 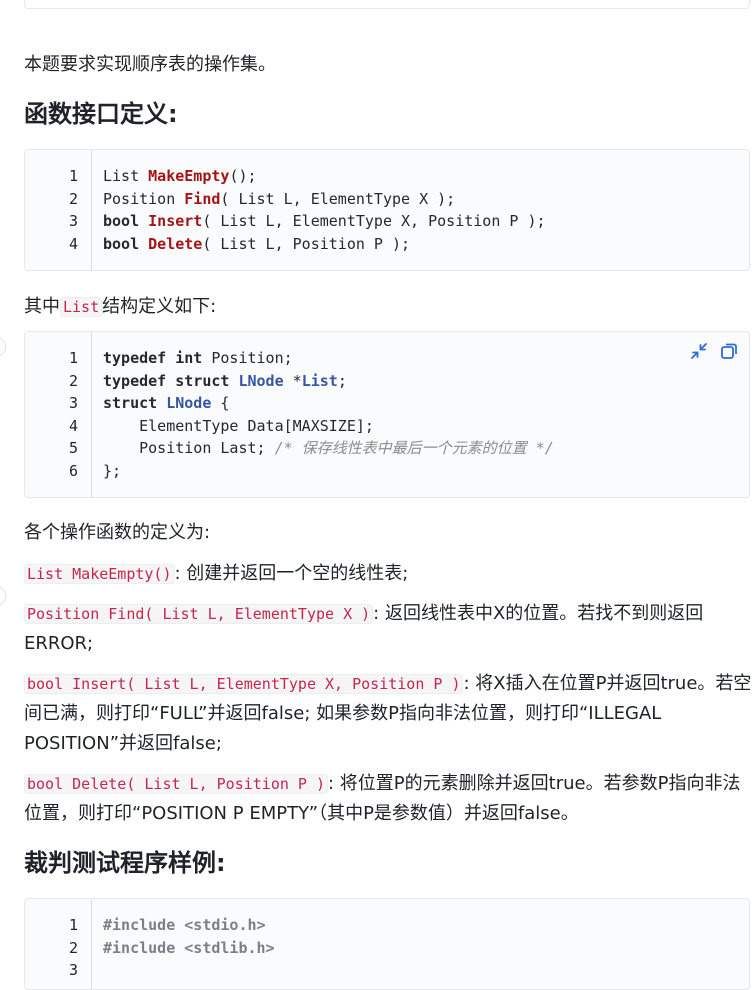 What do you see at coordinates (125, 863) in the screenshot?
I see `heading-test-program: 裁判测试程序样例:` at bounding box center [125, 863].